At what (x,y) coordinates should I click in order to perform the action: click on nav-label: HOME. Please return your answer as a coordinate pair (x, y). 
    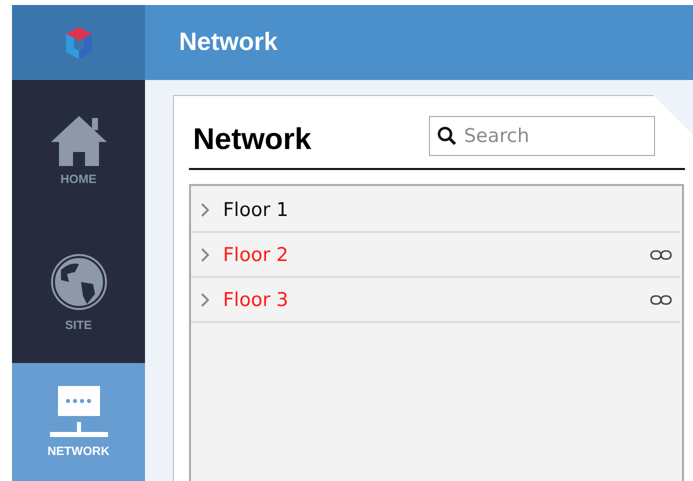
    Looking at the image, I should click on (78, 179).